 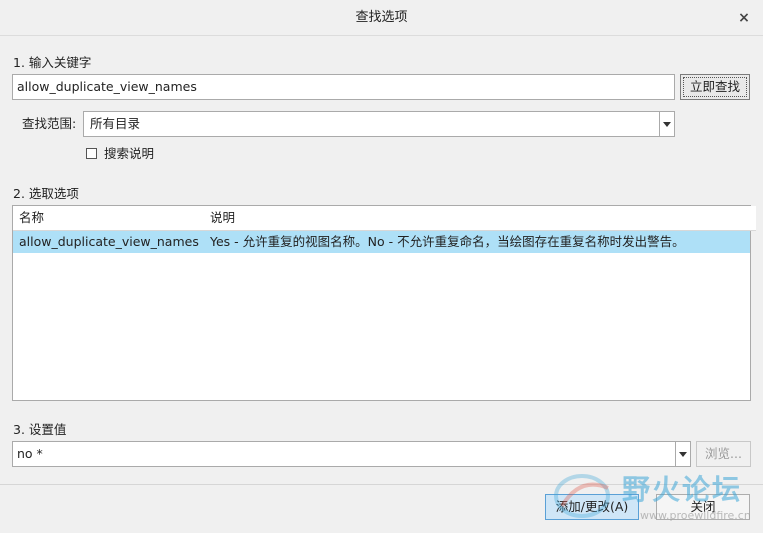 What do you see at coordinates (40, 429) in the screenshot?
I see `step3-label: 3. 设置值` at bounding box center [40, 429].